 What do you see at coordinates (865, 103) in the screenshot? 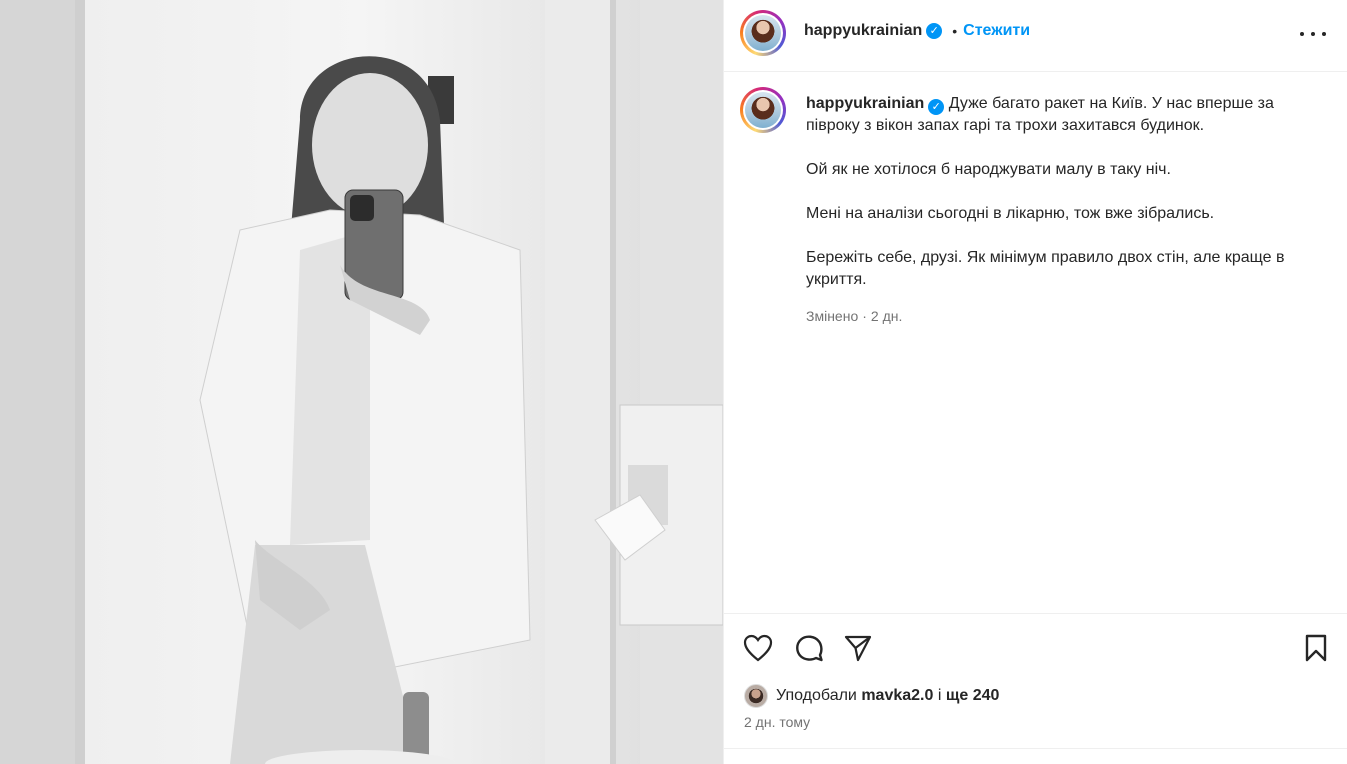
I see `caption-username: happyukrainian` at bounding box center [865, 103].